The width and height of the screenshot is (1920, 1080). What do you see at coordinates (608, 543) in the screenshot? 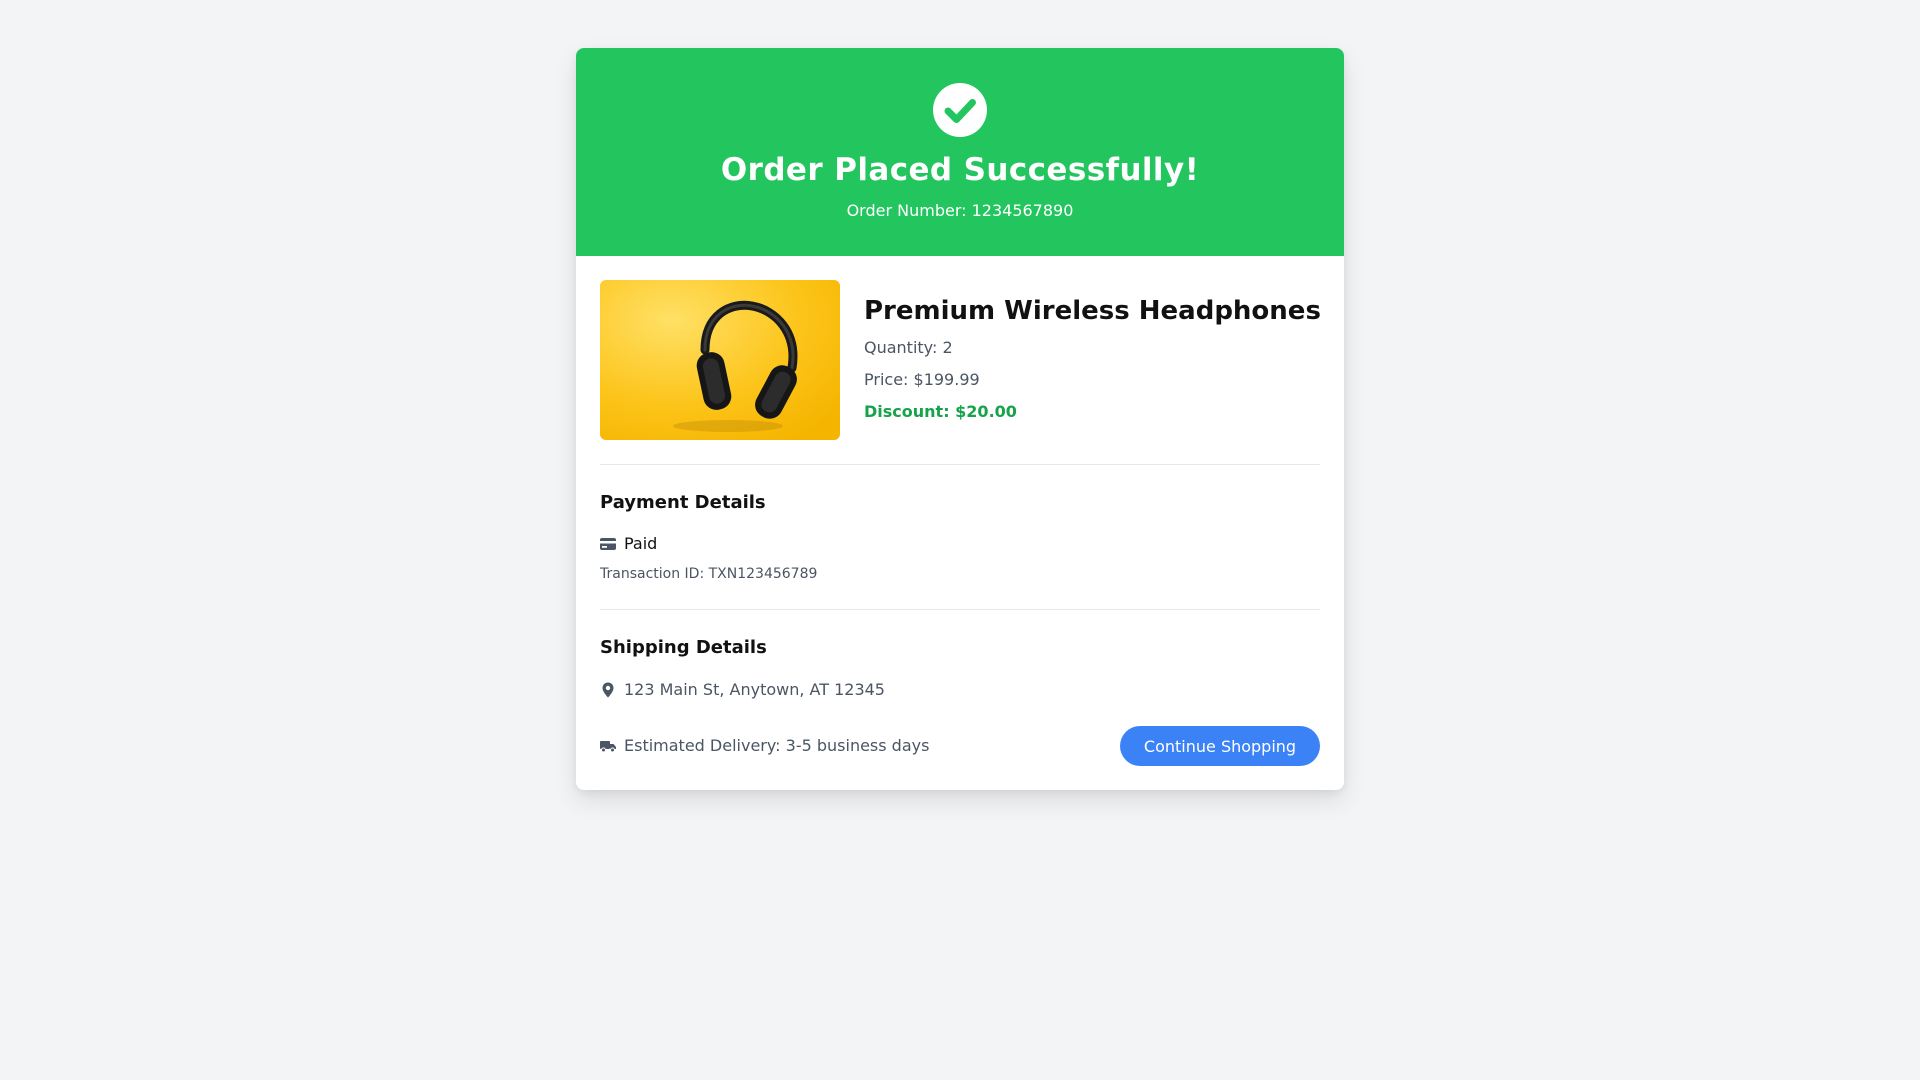
I see `credit-card-icon` at bounding box center [608, 543].